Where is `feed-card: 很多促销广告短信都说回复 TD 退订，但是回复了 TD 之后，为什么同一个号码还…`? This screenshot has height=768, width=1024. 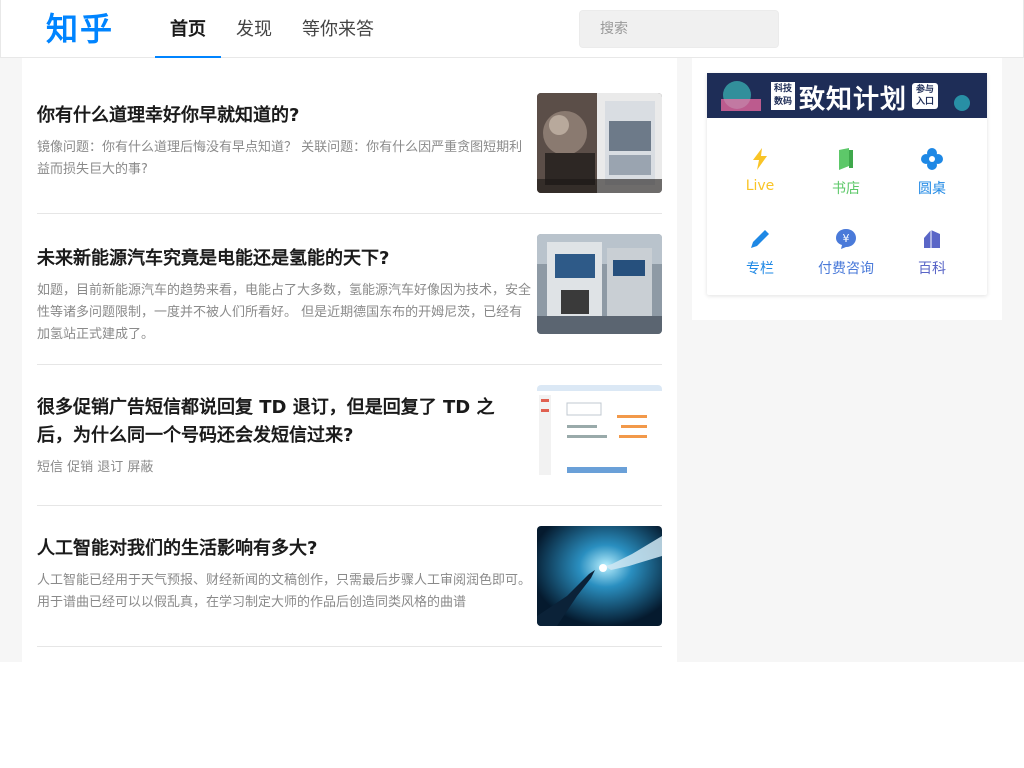 feed-card: 很多促销广告短信都说回复 TD 退订，但是回复了 TD 之后，为什么同一个号码还… is located at coordinates (349, 435).